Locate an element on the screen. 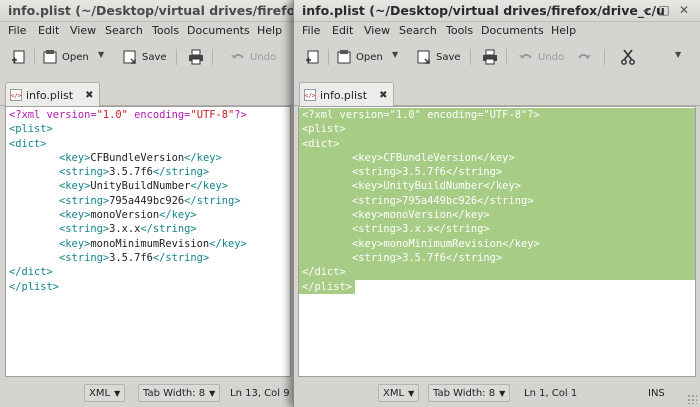 Image resolution: width=700 pixels, height=407 pixels. right-toolbar-overflow-arrow: ▼ is located at coordinates (678, 54).